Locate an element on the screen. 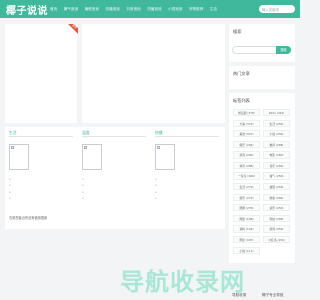 The height and width of the screenshot is (300, 320). nav-item-home: 首页 is located at coordinates (53, 9).